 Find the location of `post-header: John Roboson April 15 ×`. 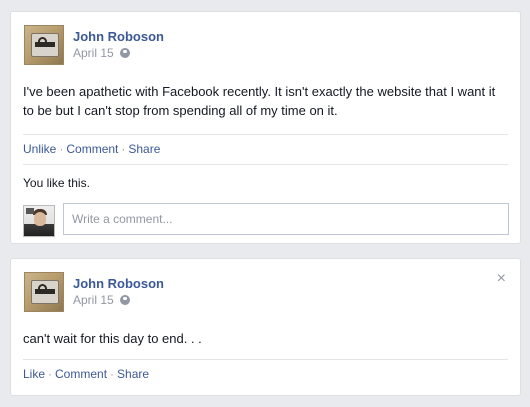

post-header: John Roboson April 15 × is located at coordinates (265, 287).